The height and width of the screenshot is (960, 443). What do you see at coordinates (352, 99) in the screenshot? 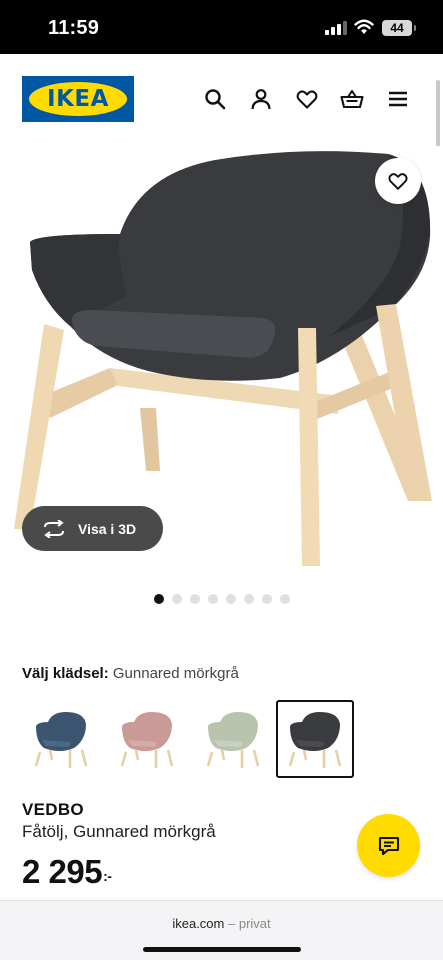
I see `basket-icon` at bounding box center [352, 99].